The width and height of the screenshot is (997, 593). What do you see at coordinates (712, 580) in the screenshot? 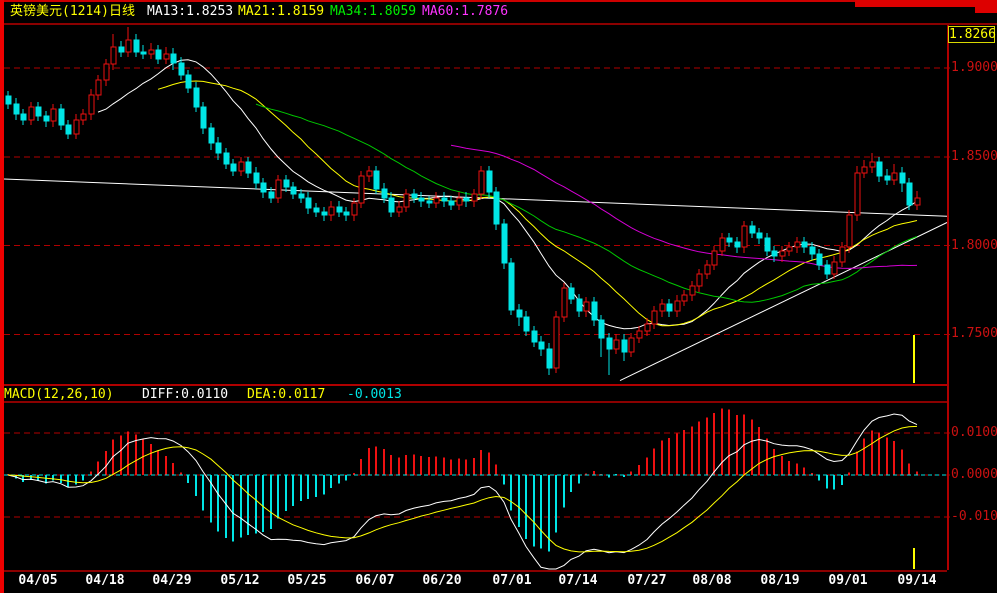
I see `date-label: 08/08` at bounding box center [712, 580].